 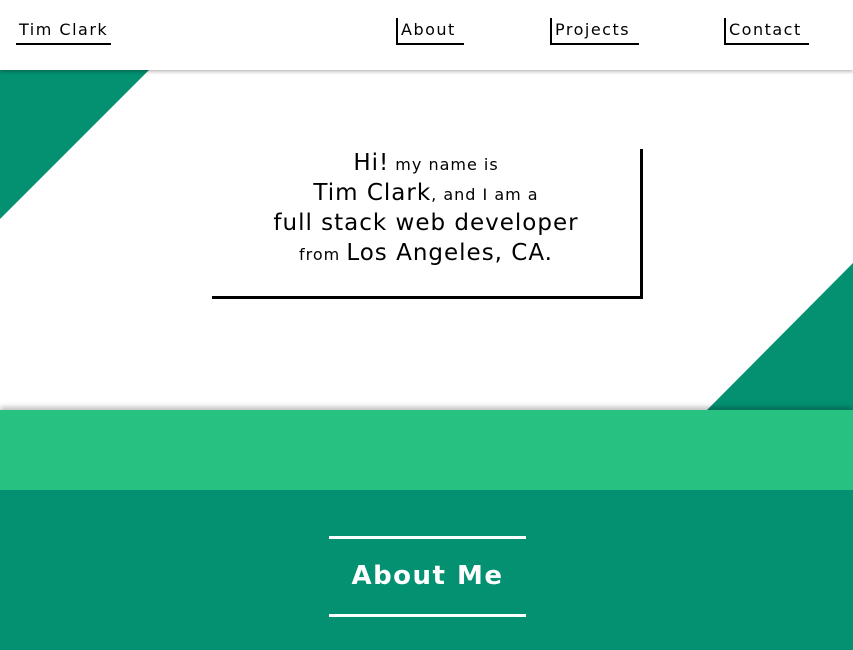 What do you see at coordinates (64, 31) in the screenshot?
I see `brand-link: Tim Clark` at bounding box center [64, 31].